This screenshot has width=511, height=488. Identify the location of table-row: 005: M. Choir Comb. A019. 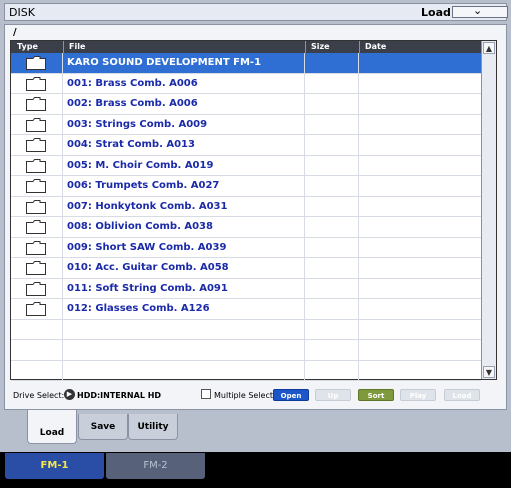
(246, 165).